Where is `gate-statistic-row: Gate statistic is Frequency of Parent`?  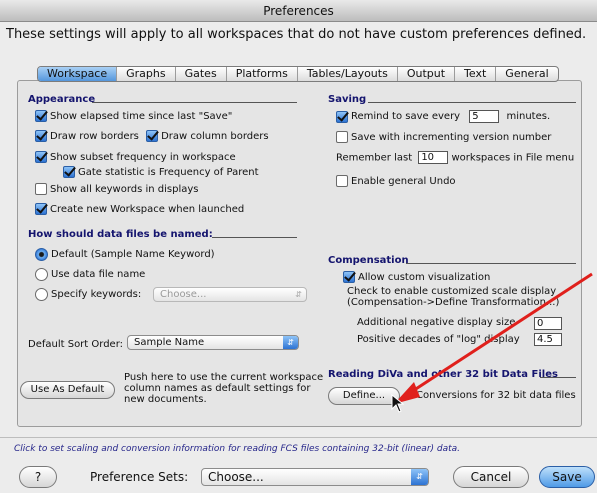
gate-statistic-row: Gate statistic is Frequency of Parent is located at coordinates (161, 172).